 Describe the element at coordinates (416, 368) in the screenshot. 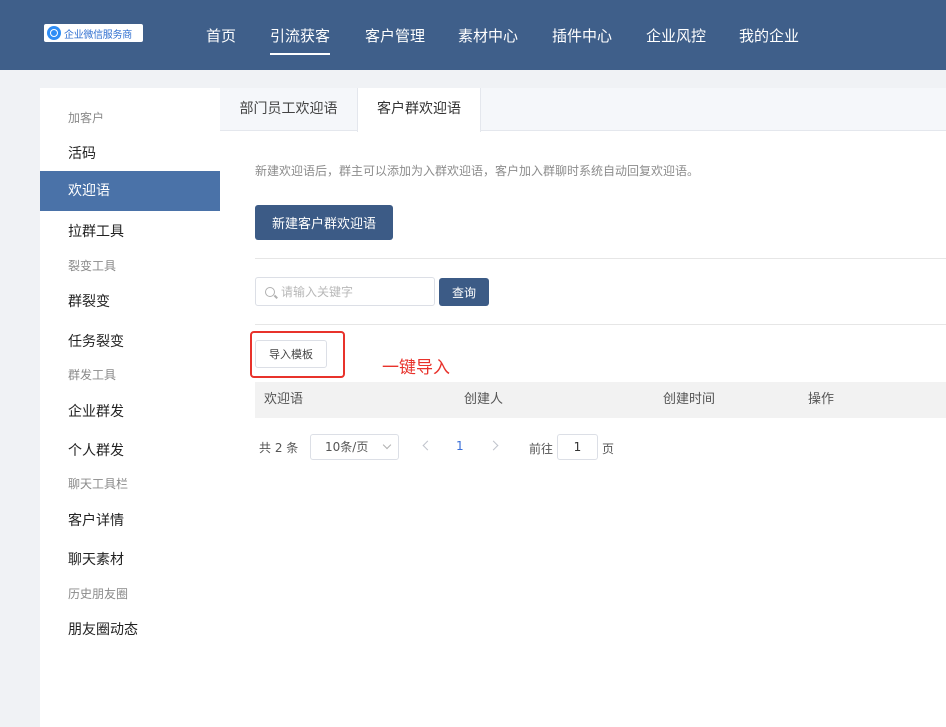

I see `annotation-label: 一键导入` at that location.